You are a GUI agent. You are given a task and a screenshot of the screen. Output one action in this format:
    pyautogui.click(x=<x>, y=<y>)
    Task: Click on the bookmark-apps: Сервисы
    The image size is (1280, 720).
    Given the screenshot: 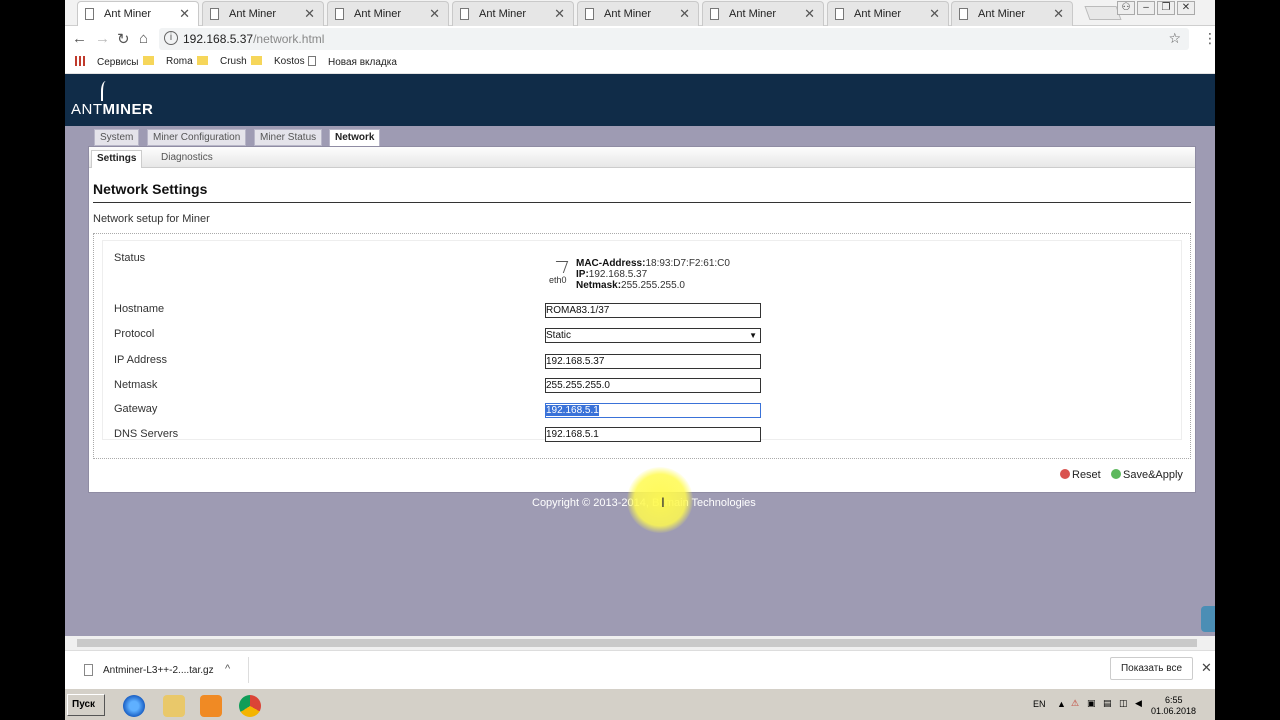 What is the action you would take?
    pyautogui.click(x=106, y=62)
    